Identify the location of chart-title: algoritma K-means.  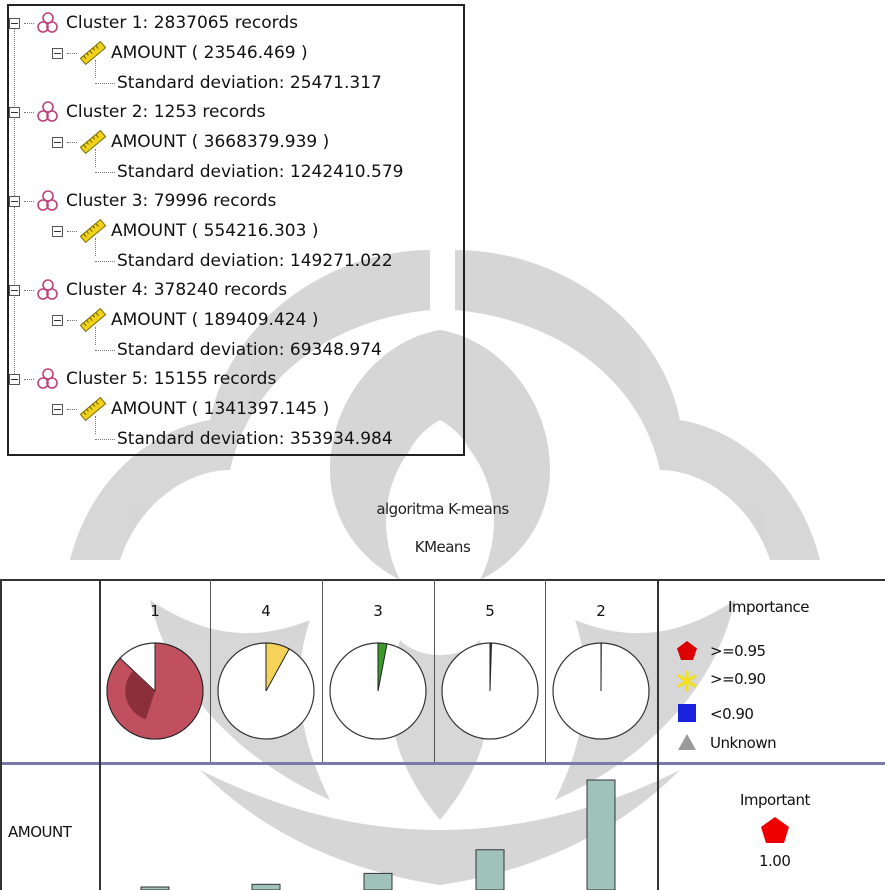
(442, 509).